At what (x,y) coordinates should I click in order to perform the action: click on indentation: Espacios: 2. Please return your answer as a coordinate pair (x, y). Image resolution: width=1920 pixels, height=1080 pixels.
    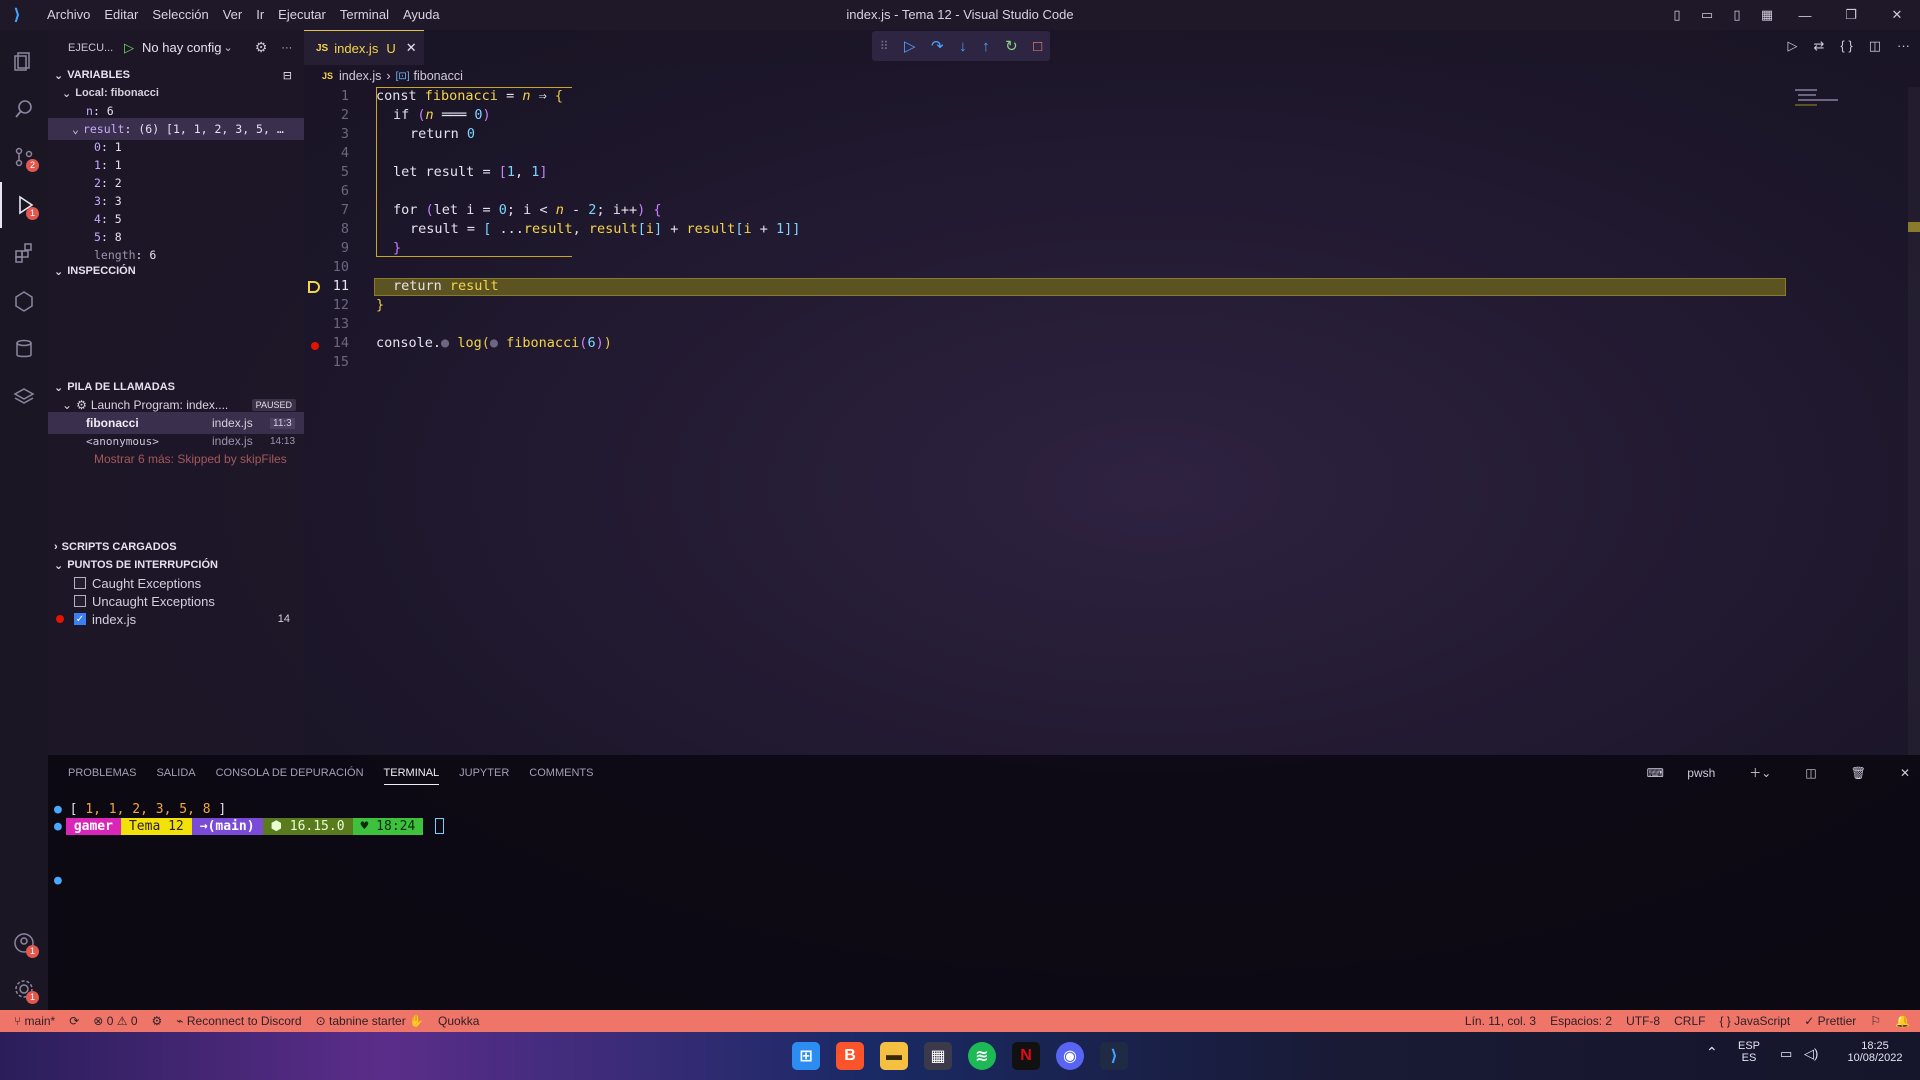
    Looking at the image, I should click on (1581, 1021).